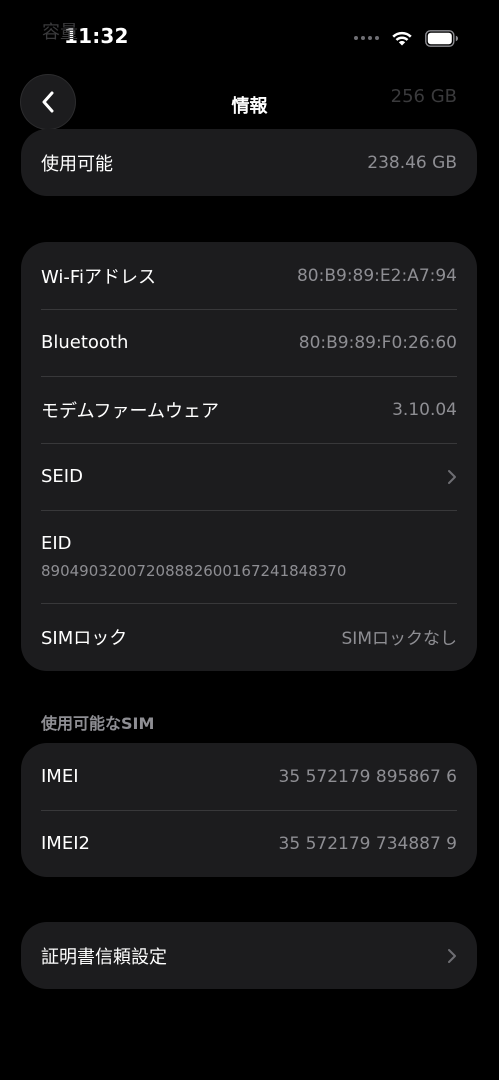 Image resolution: width=499 pixels, height=1080 pixels. I want to click on wifi-address-value: 80:B9:89:E2:A7:94, so click(376, 275).